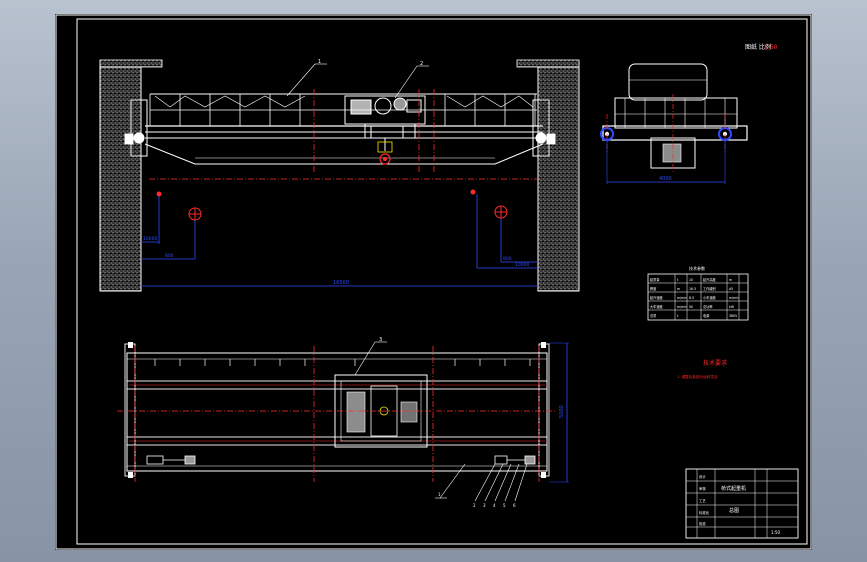 The width and height of the screenshot is (867, 562). I want to click on dim-end-wheelbase: 4000, so click(665, 179).